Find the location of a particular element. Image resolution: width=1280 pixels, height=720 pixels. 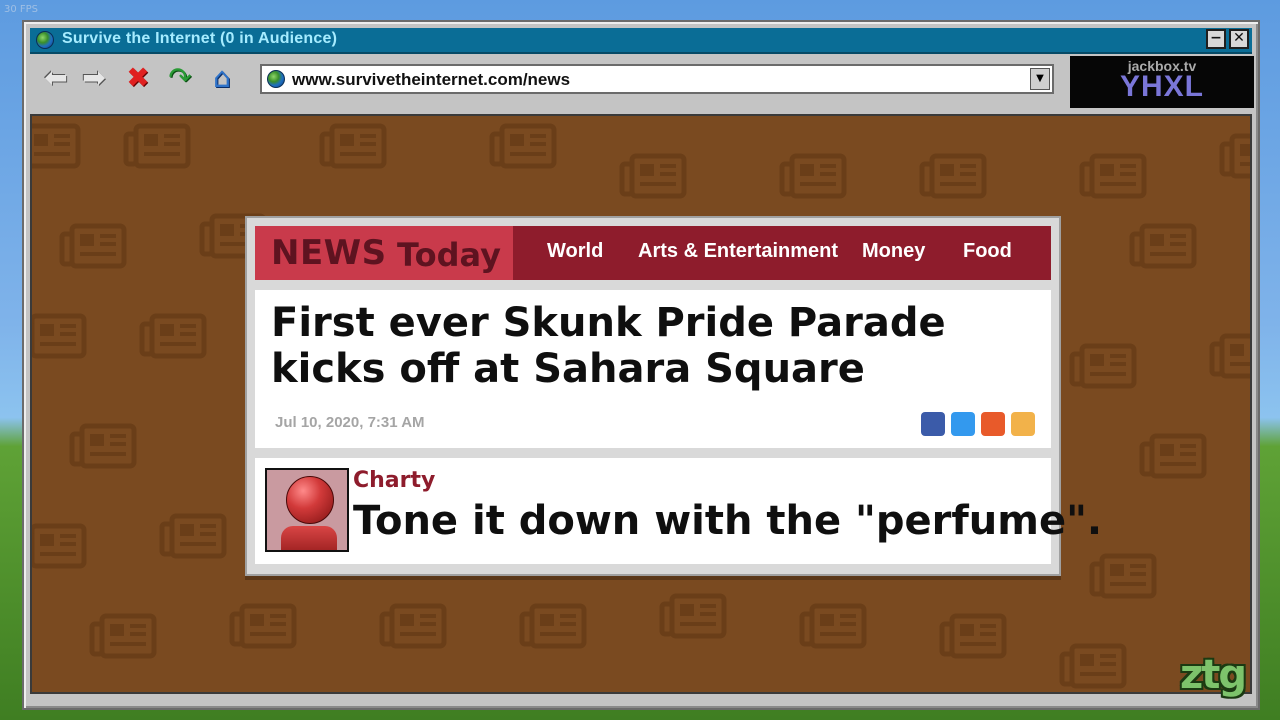

address-bar: www.survivetheinternet.com/news ▼ is located at coordinates (657, 79).